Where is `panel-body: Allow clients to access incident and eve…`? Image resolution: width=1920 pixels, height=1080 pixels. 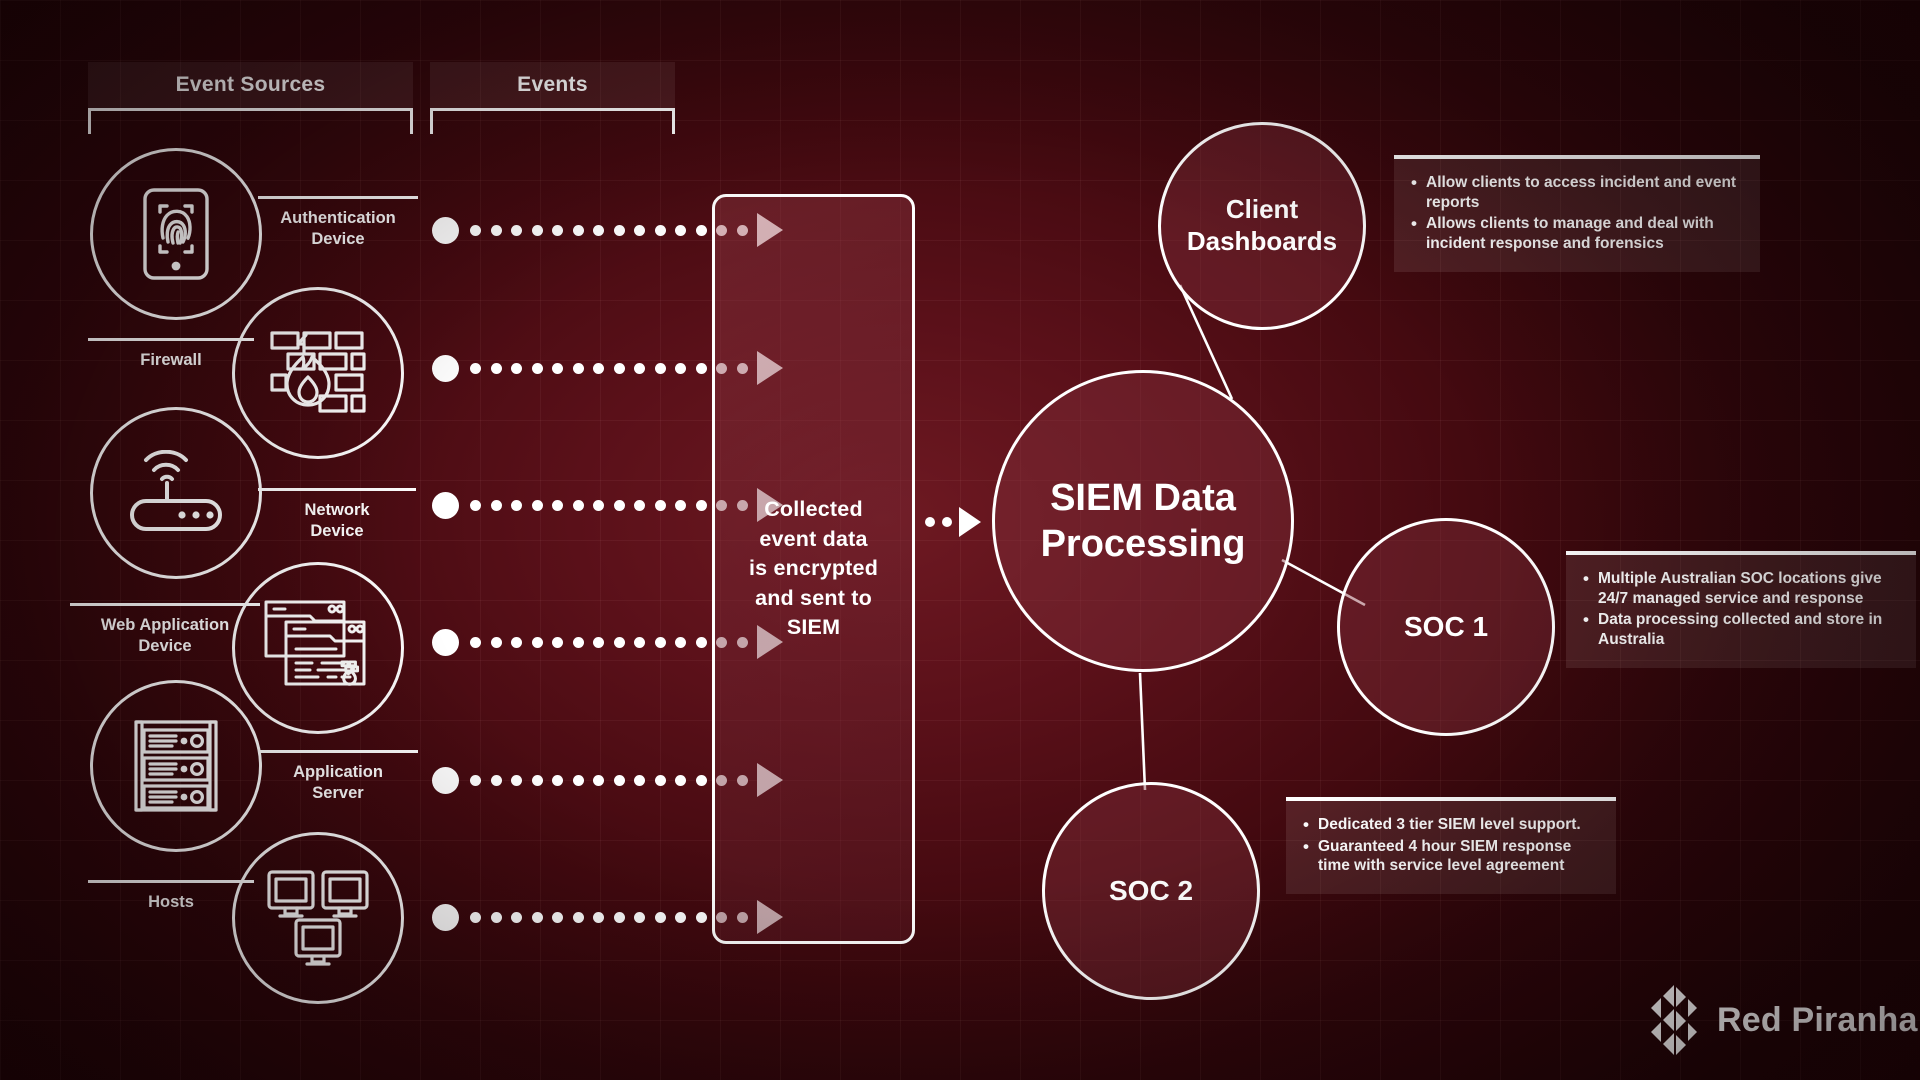
panel-body: Allow clients to access incident and eve… is located at coordinates (1577, 215).